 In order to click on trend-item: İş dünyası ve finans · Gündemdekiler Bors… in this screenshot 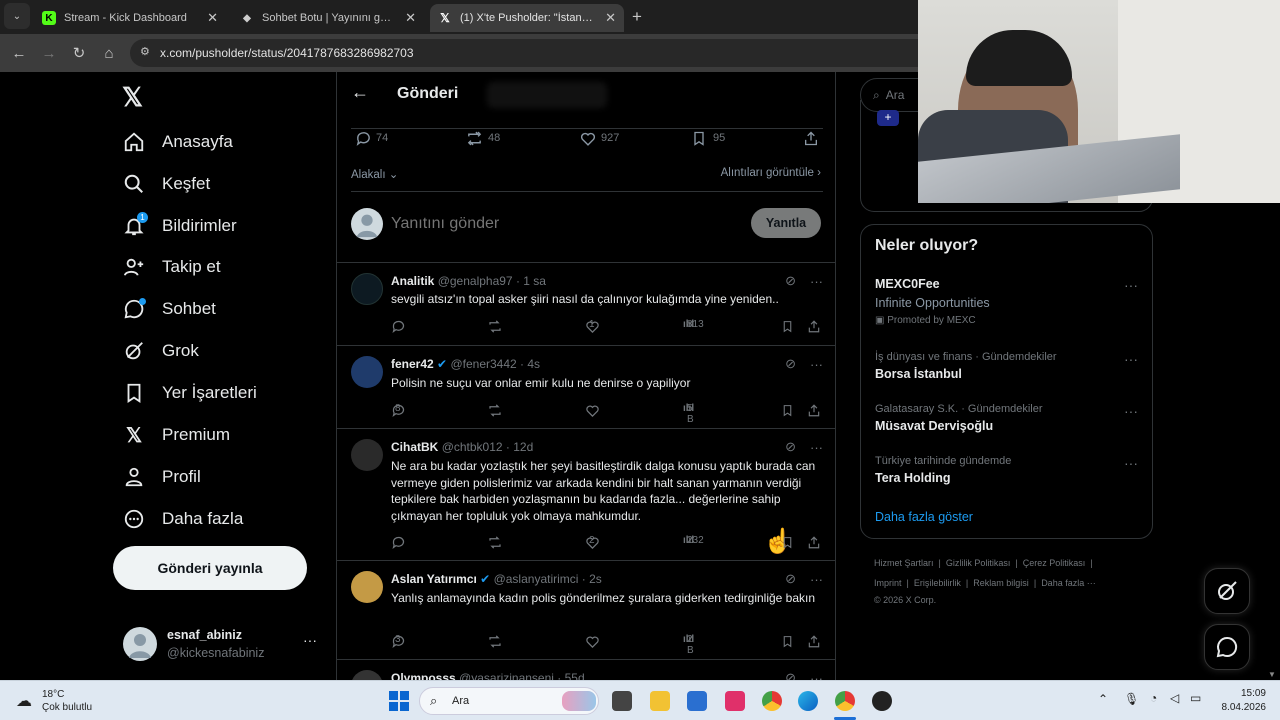, I will do `click(966, 366)`.